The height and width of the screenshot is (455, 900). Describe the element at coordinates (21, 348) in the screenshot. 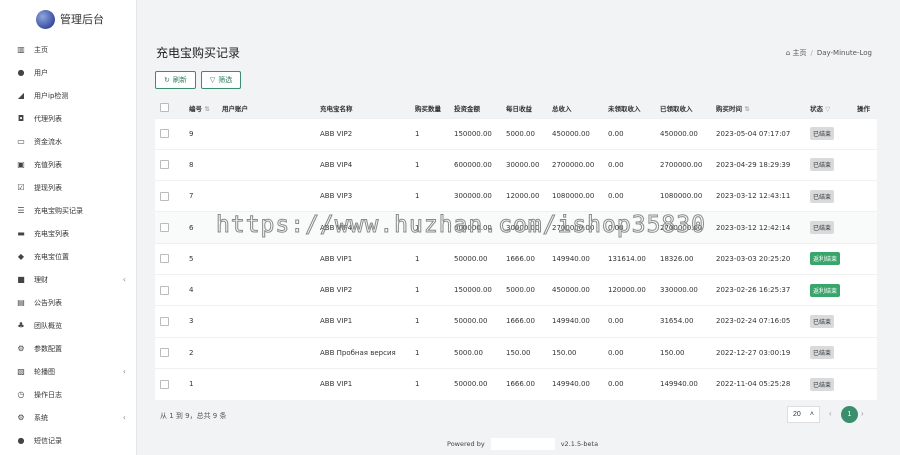

I see `settings-icon: ⚙` at that location.